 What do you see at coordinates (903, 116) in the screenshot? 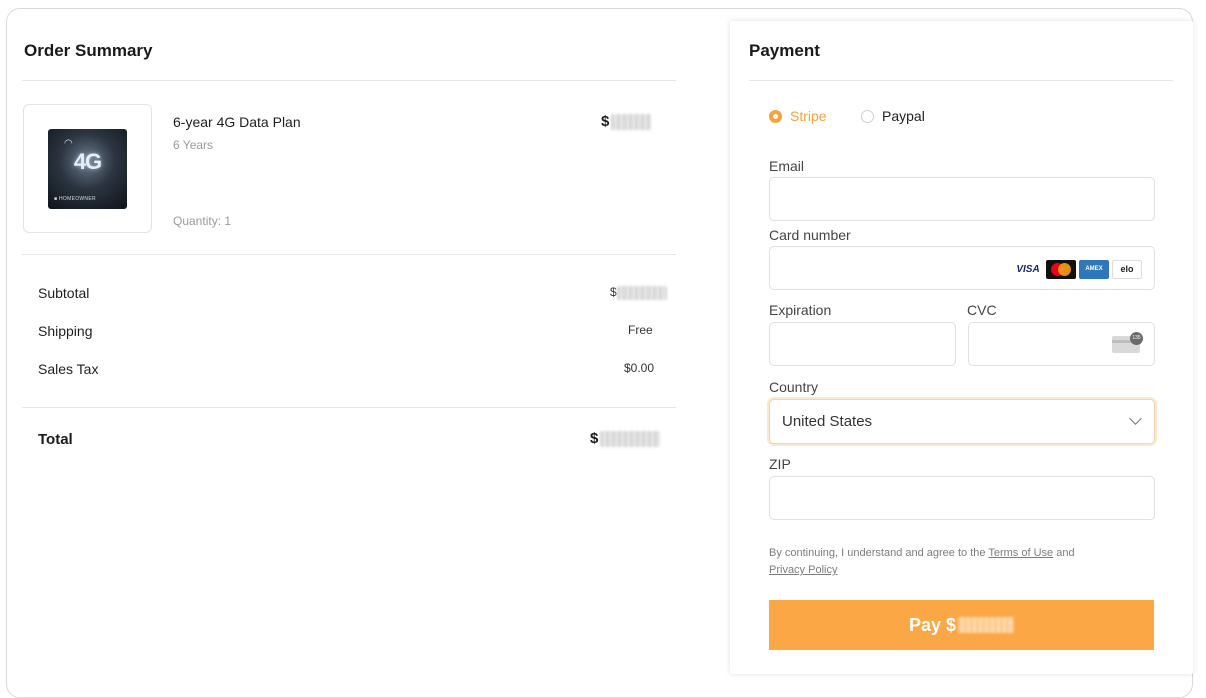
I see `payment-method-label: Paypal` at bounding box center [903, 116].